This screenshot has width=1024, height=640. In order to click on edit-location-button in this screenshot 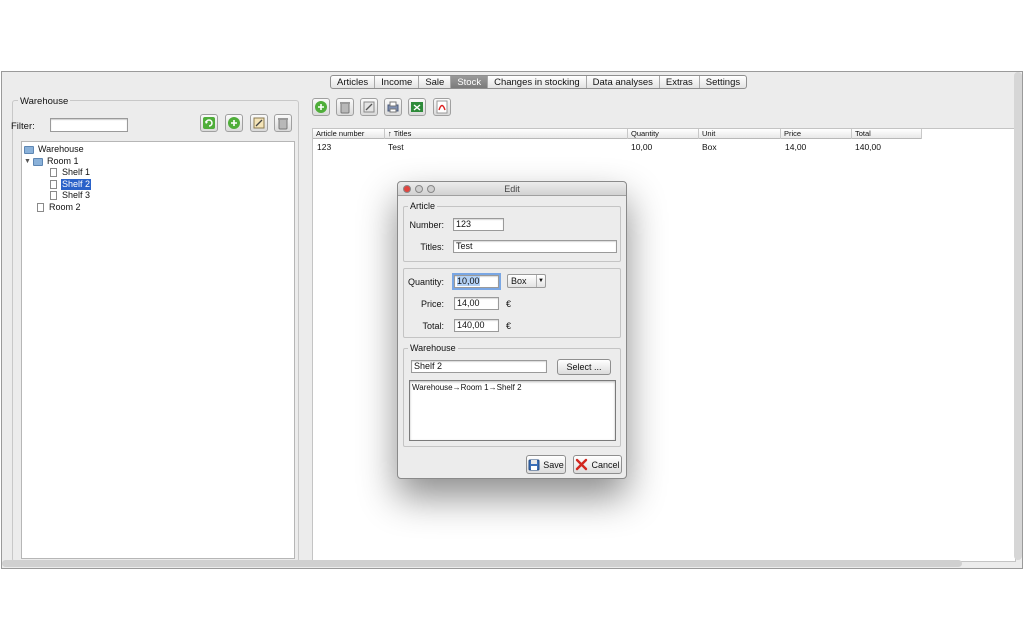, I will do `click(259, 123)`.